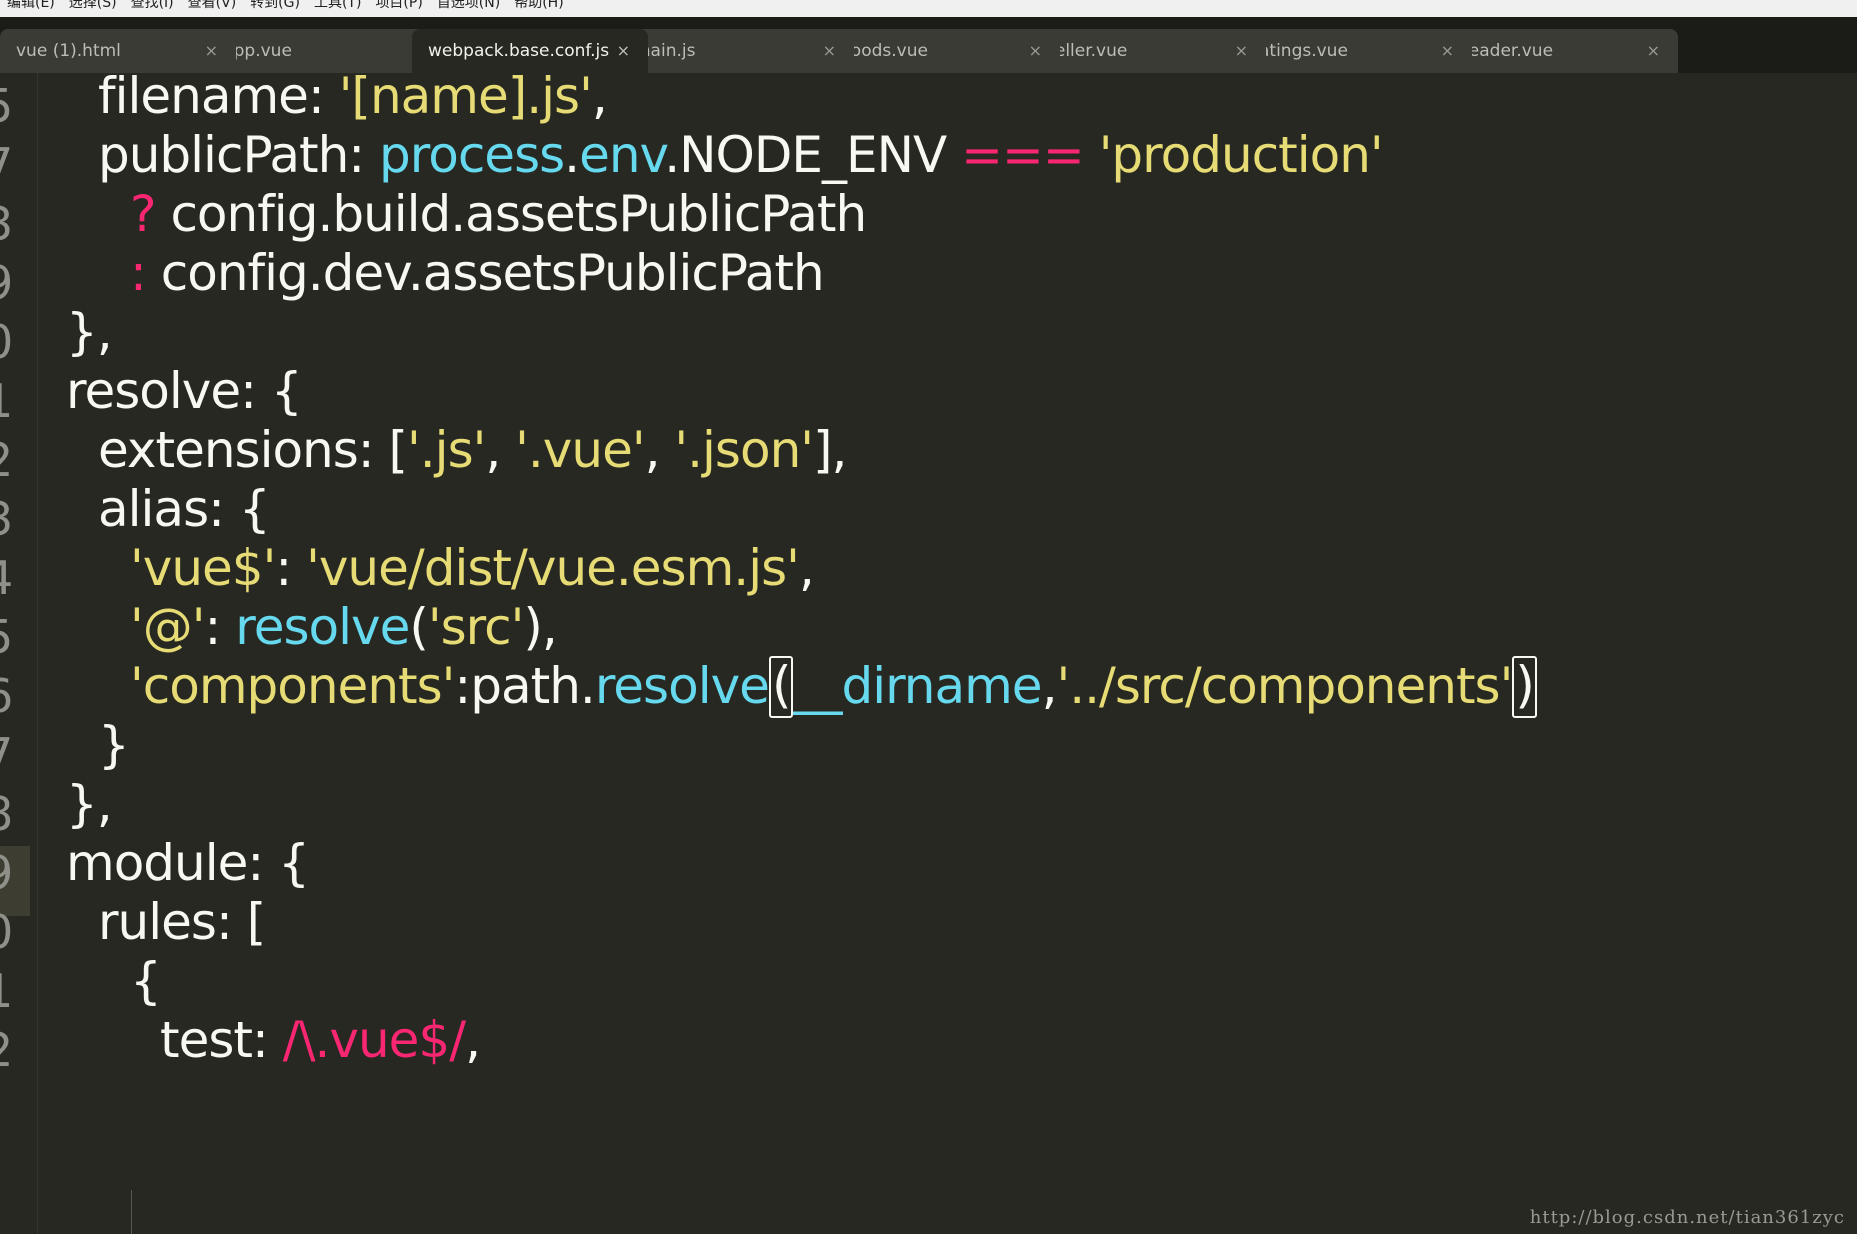 The image size is (1857, 1234). Describe the element at coordinates (446, 450) in the screenshot. I see `code-token: '.js'` at that location.